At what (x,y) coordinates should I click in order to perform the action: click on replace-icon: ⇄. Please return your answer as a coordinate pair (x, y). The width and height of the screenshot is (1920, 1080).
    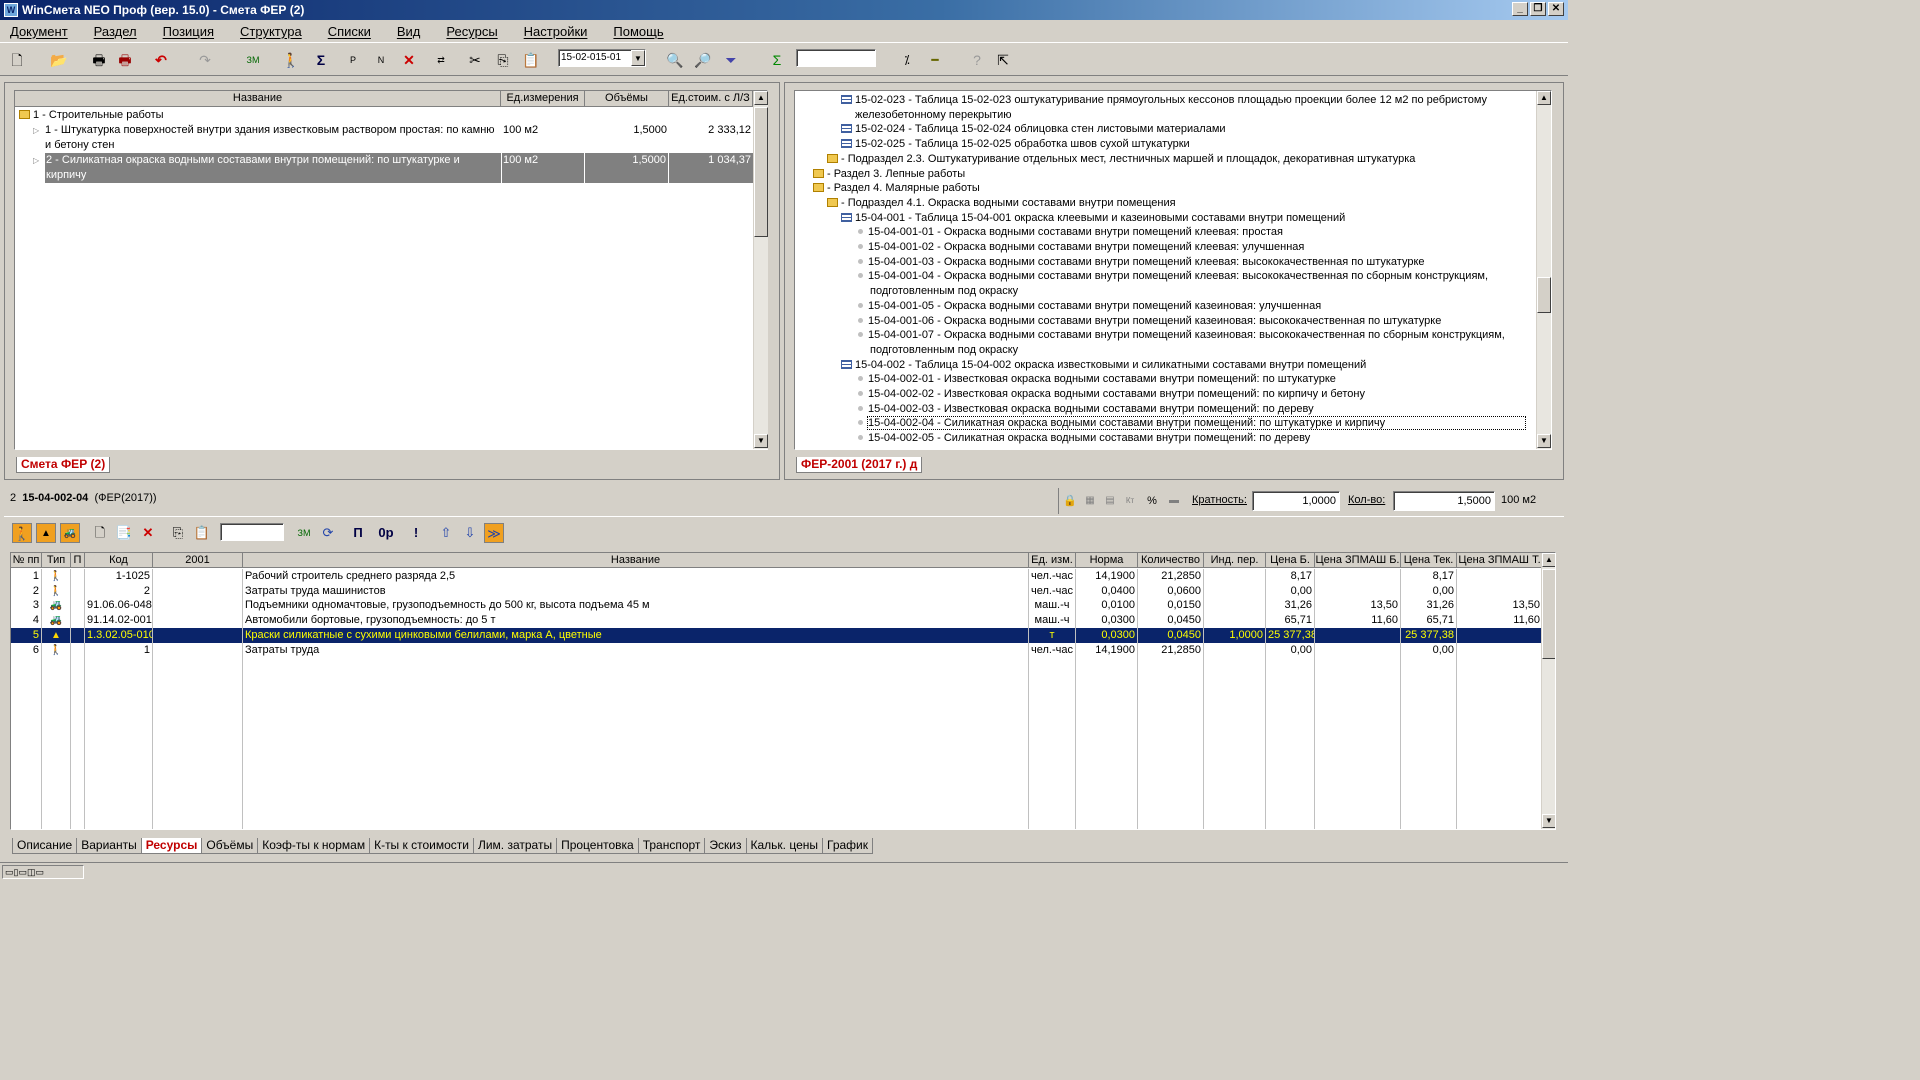
    Looking at the image, I should click on (441, 60).